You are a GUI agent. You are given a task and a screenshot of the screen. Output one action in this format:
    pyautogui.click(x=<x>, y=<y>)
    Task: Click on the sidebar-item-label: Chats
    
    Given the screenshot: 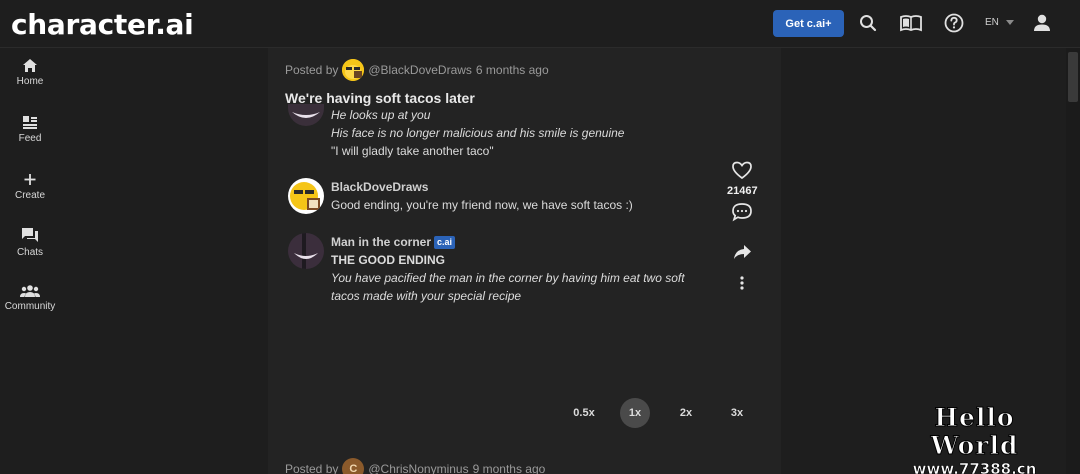 What is the action you would take?
    pyautogui.click(x=30, y=252)
    